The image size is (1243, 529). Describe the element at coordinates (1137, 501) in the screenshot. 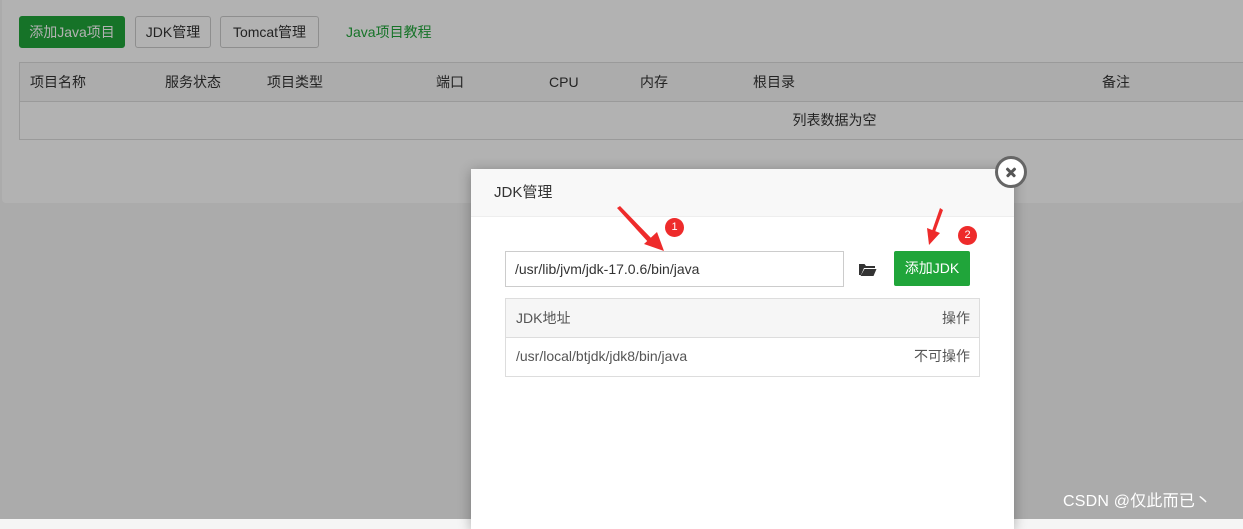

I see `watermark: CSDN @仅此而已丶` at that location.